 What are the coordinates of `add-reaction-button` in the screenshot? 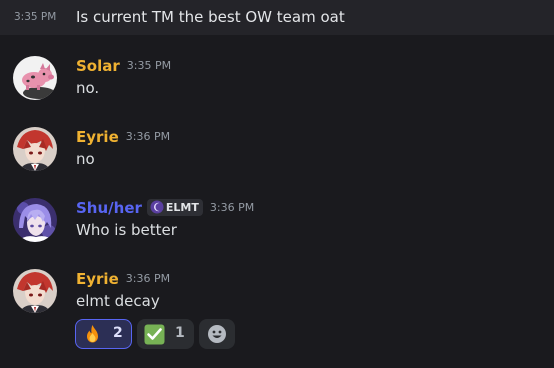 It's located at (217, 334).